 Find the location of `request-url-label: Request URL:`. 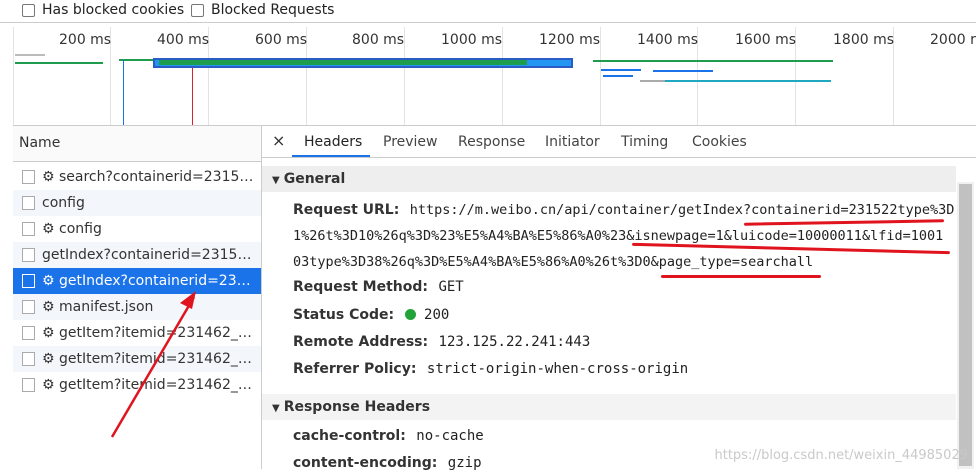

request-url-label: Request URL: is located at coordinates (346, 210).